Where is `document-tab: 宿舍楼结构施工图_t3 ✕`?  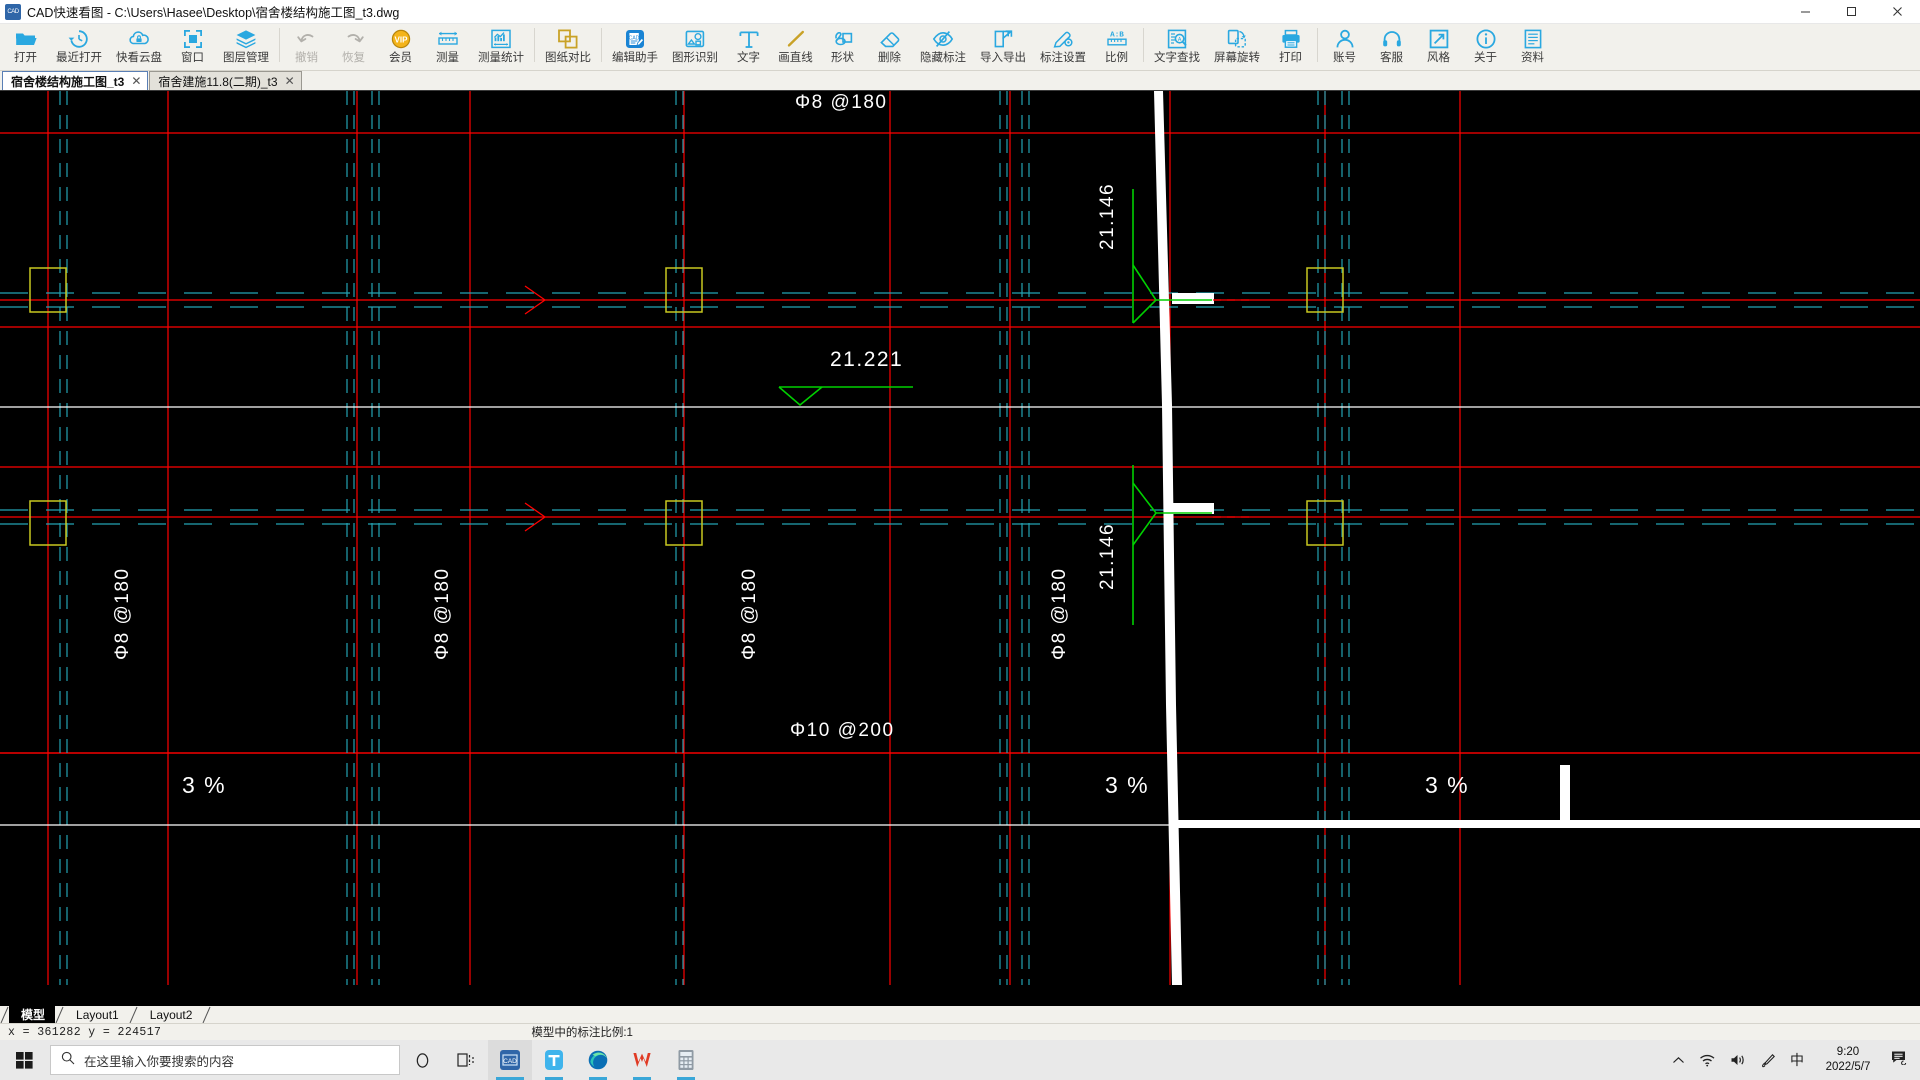
document-tab: 宿舍楼结构施工图_t3 ✕ is located at coordinates (75, 80).